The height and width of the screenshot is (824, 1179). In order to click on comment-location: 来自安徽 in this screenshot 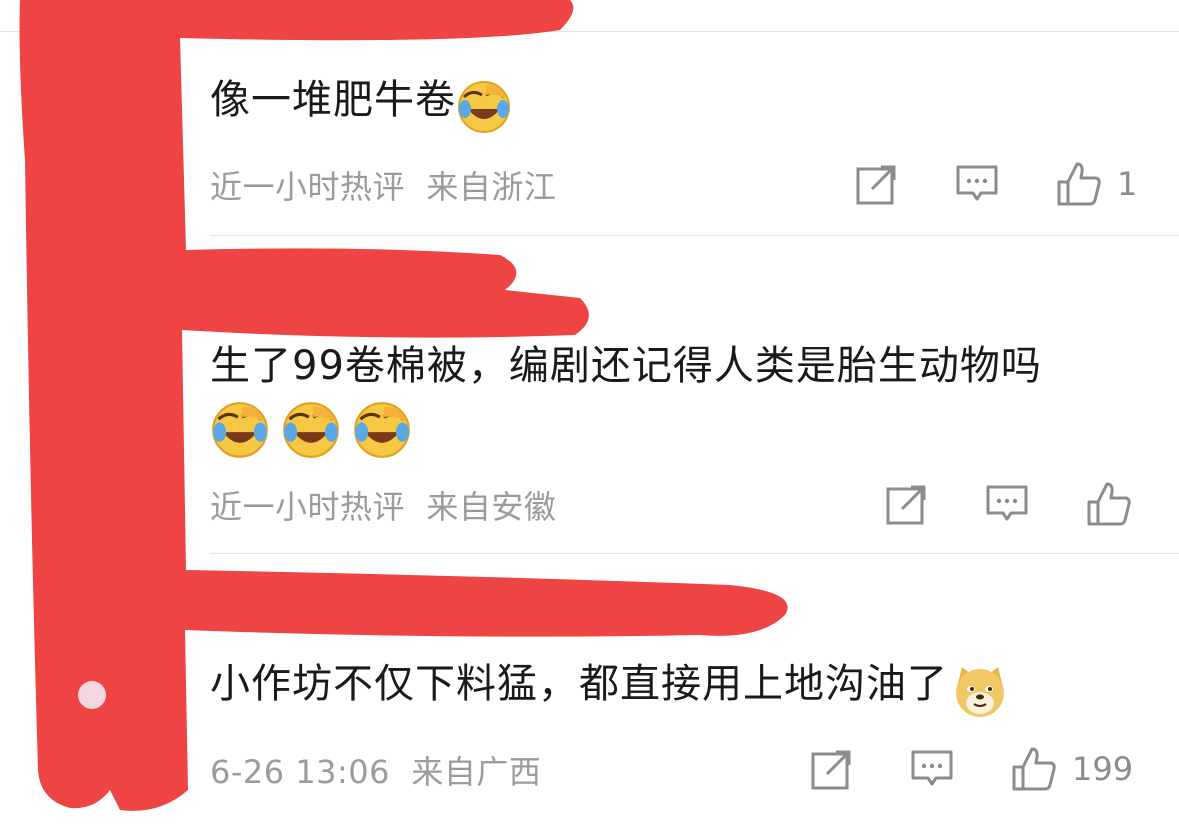, I will do `click(491, 507)`.